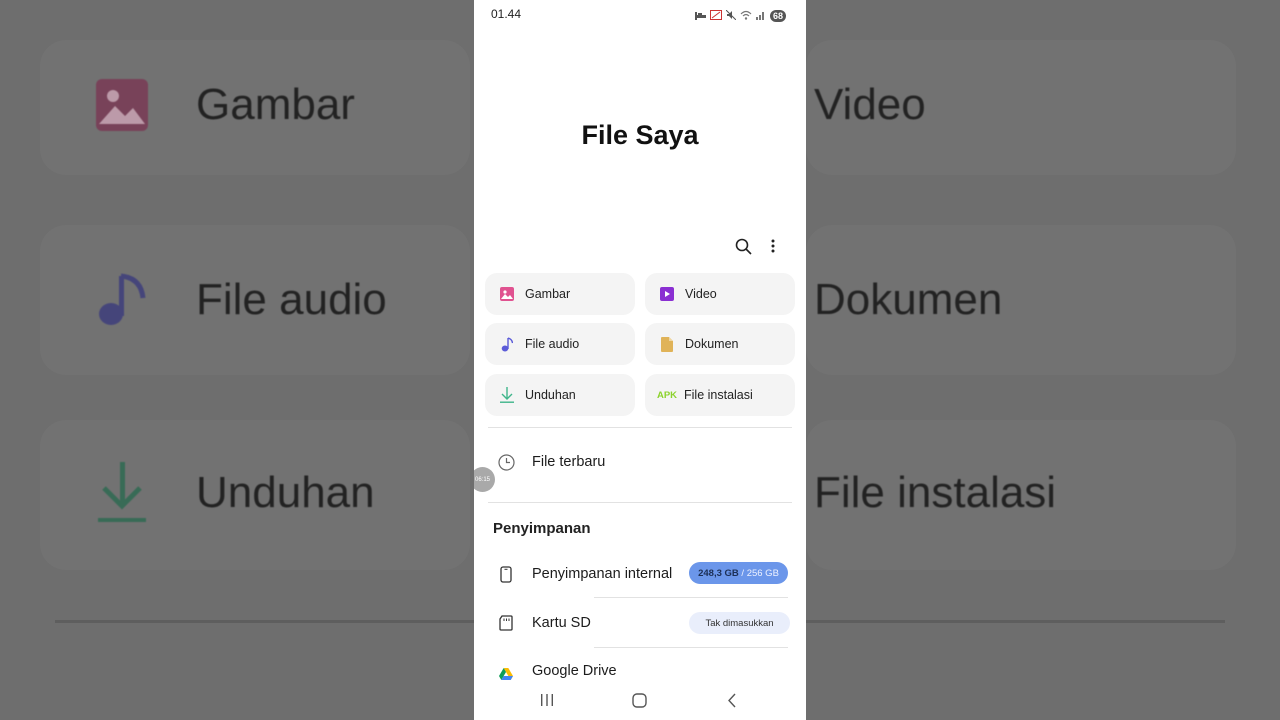  I want to click on status-icons: 68, so click(740, 16).